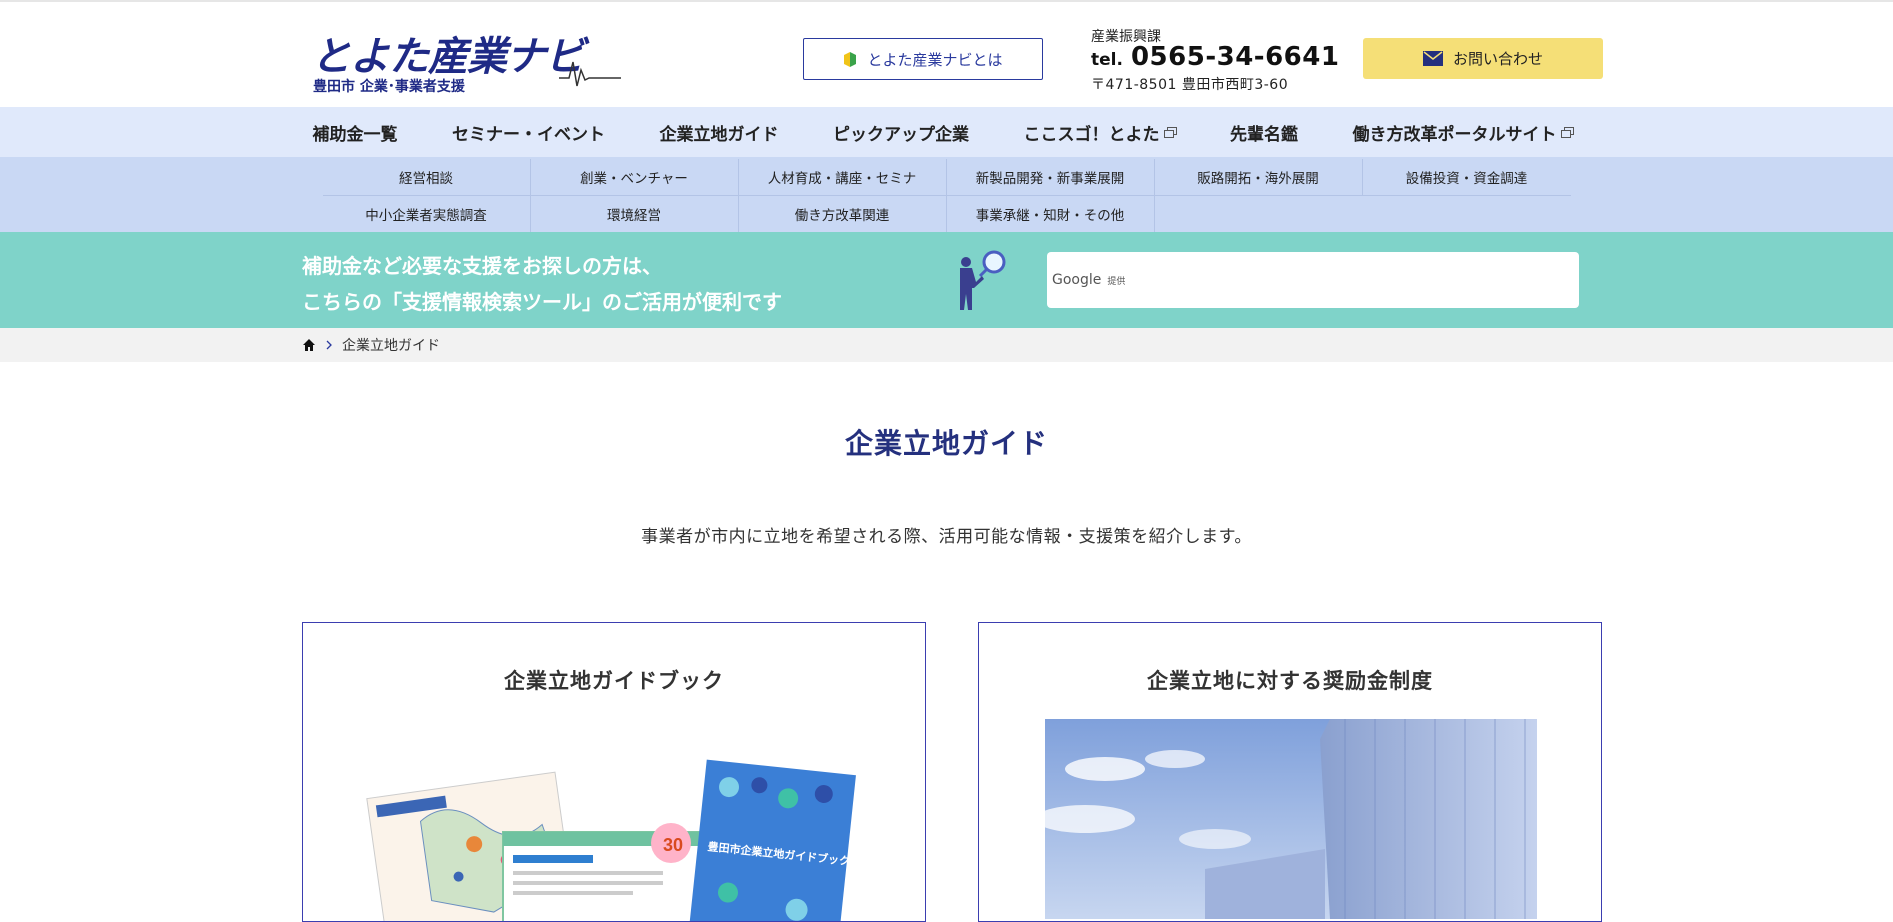 The width and height of the screenshot is (1893, 922). What do you see at coordinates (590, 74) in the screenshot?
I see `logo-wave-icon` at bounding box center [590, 74].